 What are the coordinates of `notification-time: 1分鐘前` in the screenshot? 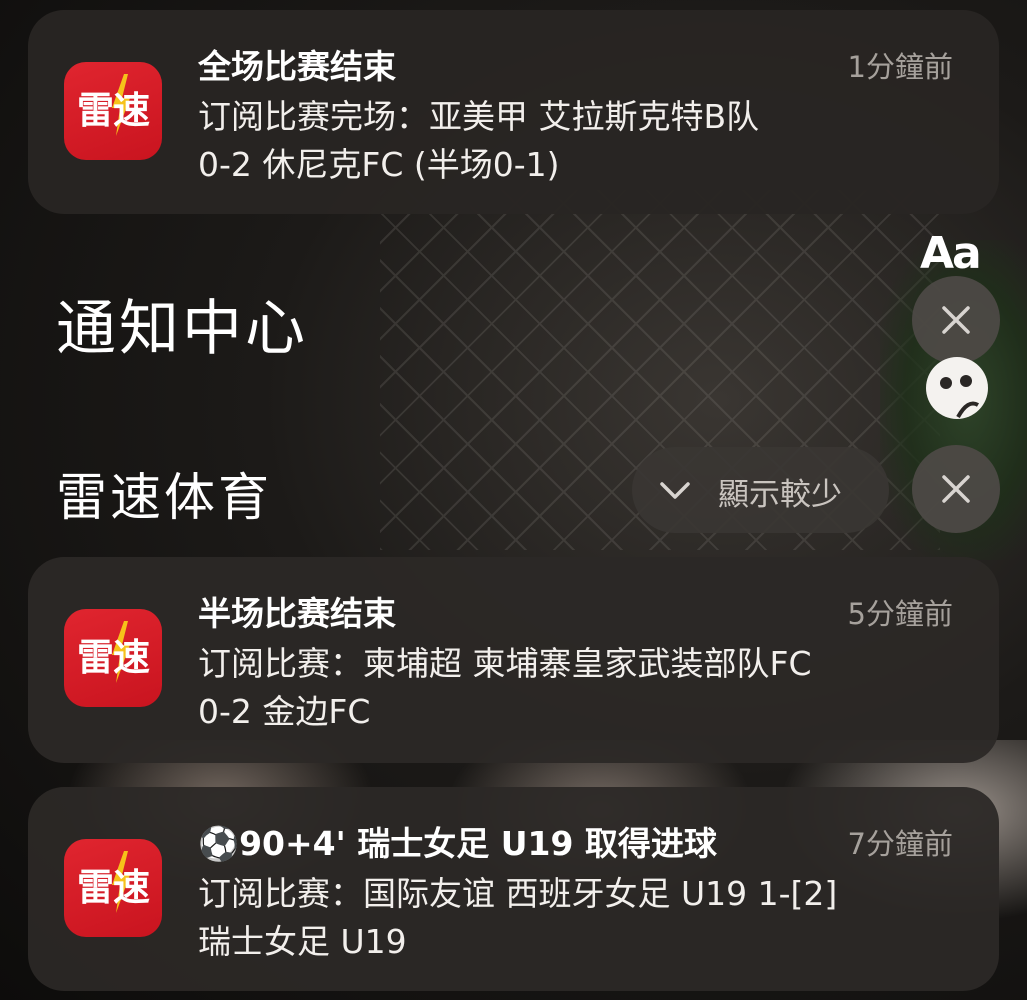 It's located at (900, 67).